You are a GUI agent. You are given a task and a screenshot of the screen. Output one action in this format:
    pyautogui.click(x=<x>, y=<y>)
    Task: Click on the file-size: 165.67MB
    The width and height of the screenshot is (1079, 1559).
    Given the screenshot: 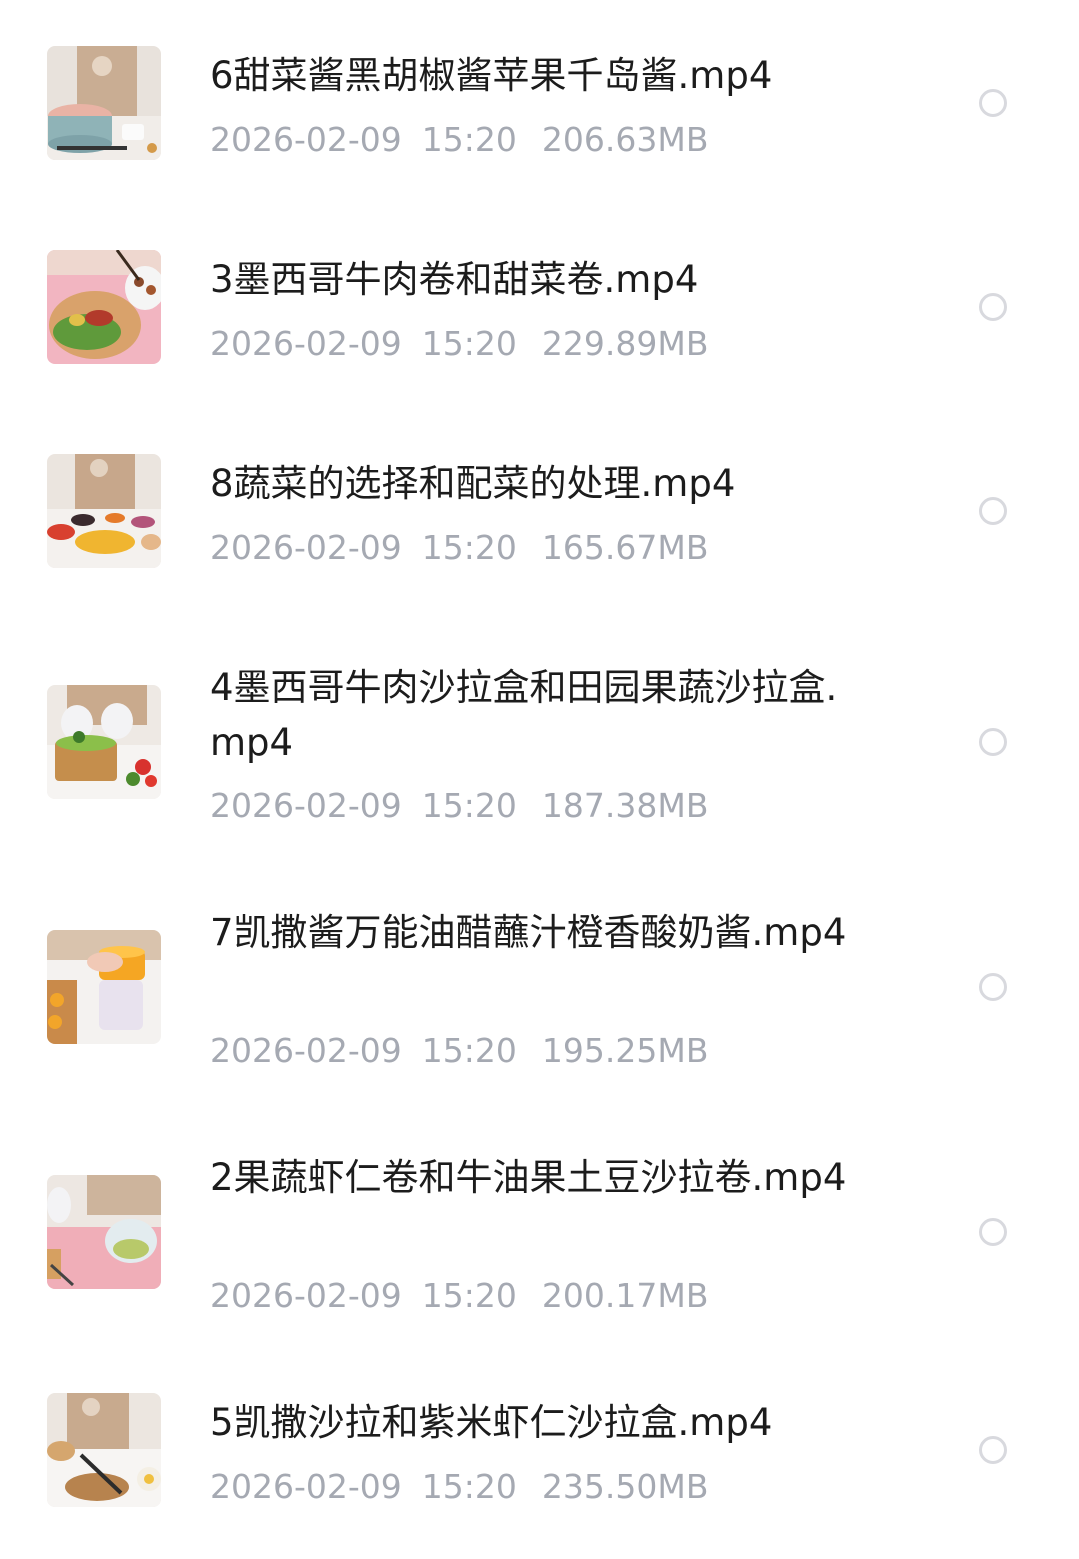 What is the action you would take?
    pyautogui.click(x=625, y=547)
    